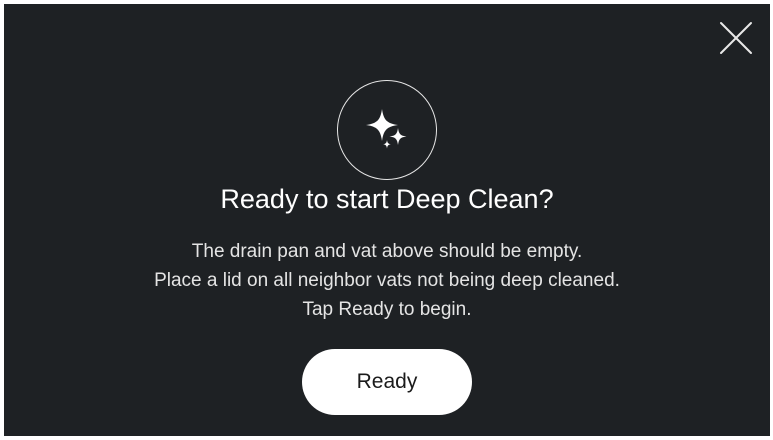  I want to click on sparkle-icon, so click(386, 129).